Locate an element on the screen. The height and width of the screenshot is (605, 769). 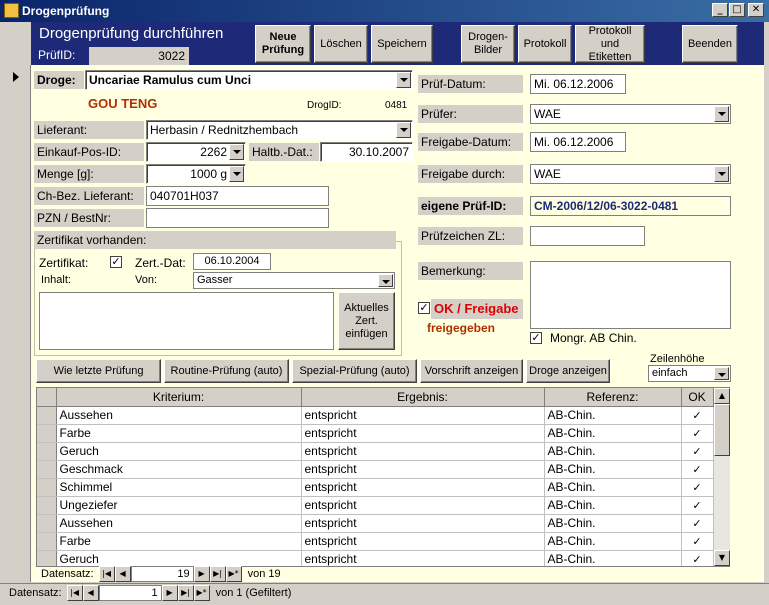
certificate-checkbox: ✓ is located at coordinates (116, 262).